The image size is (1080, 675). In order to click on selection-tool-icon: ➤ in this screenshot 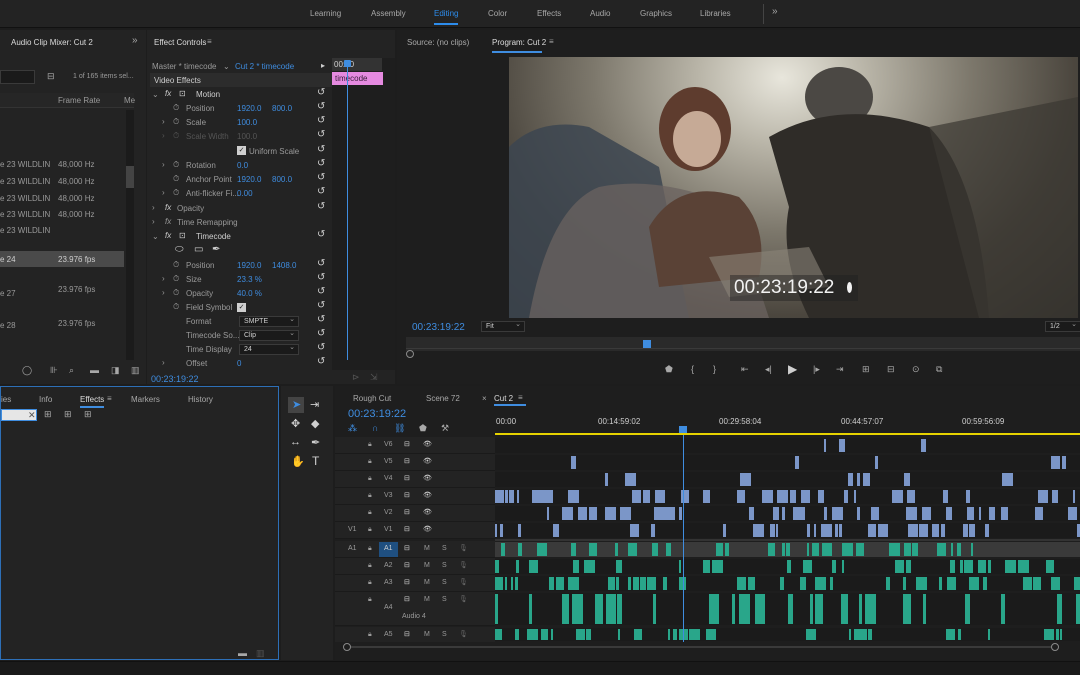, I will do `click(296, 404)`.